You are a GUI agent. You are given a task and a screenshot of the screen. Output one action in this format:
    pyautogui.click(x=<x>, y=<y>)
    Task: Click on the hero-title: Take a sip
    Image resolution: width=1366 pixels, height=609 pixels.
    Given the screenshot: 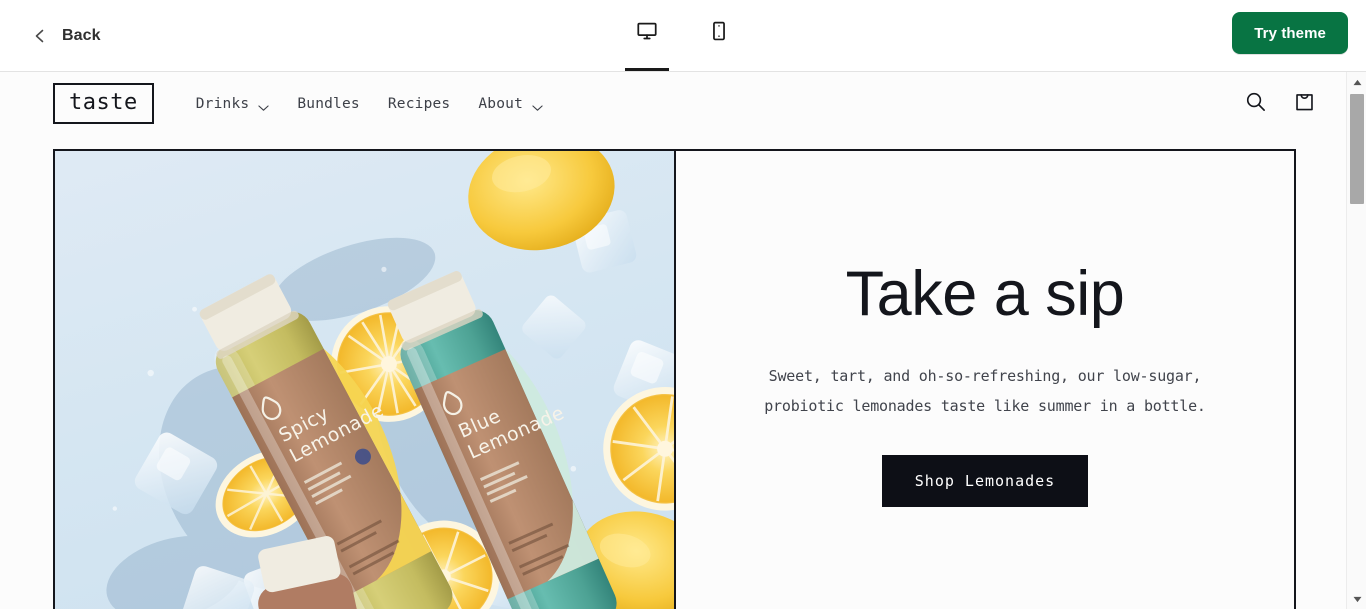 What is the action you would take?
    pyautogui.click(x=985, y=293)
    